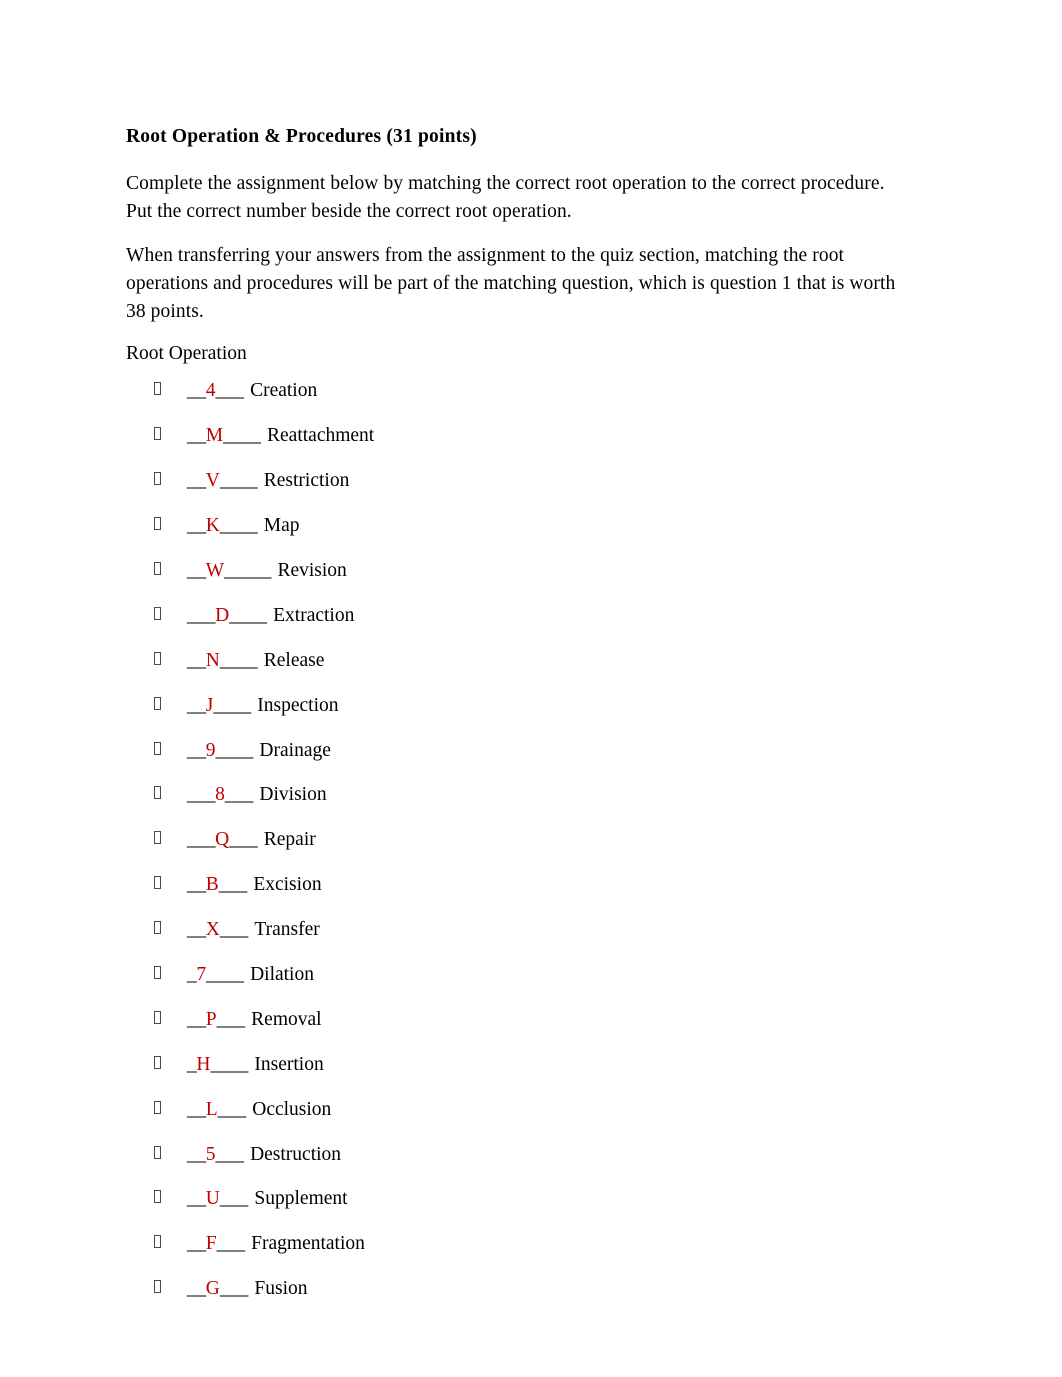 The image size is (1062, 1377). I want to click on list-item: __ M ____ Reattachment, so click(531, 435).